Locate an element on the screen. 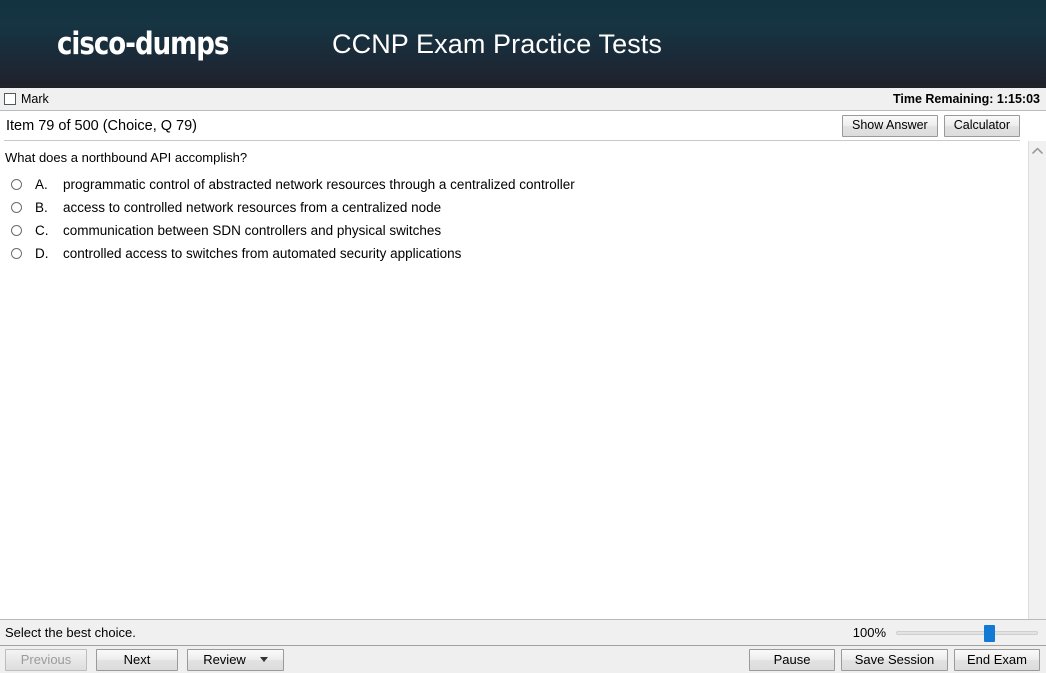 The width and height of the screenshot is (1046, 673). option-letter-a: A. is located at coordinates (41, 184).